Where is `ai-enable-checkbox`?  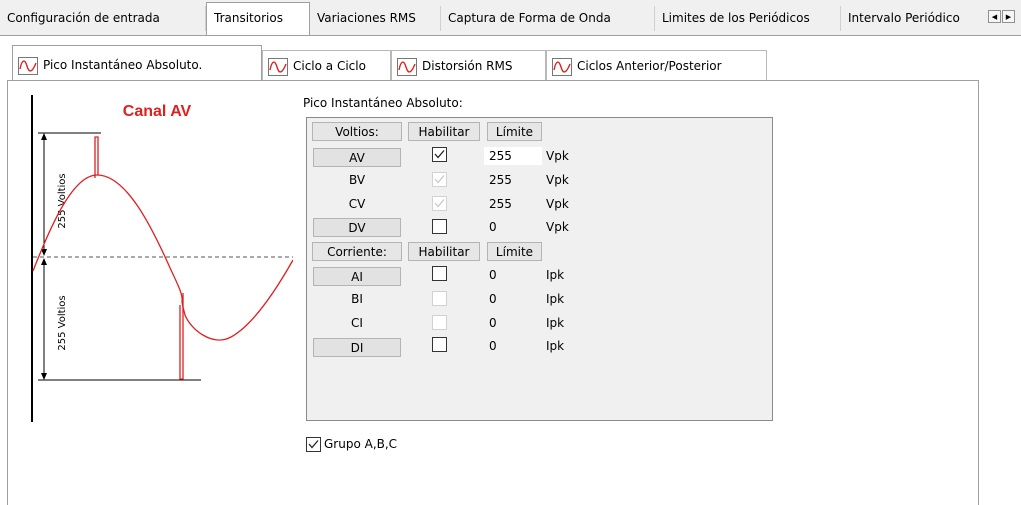 ai-enable-checkbox is located at coordinates (439, 273).